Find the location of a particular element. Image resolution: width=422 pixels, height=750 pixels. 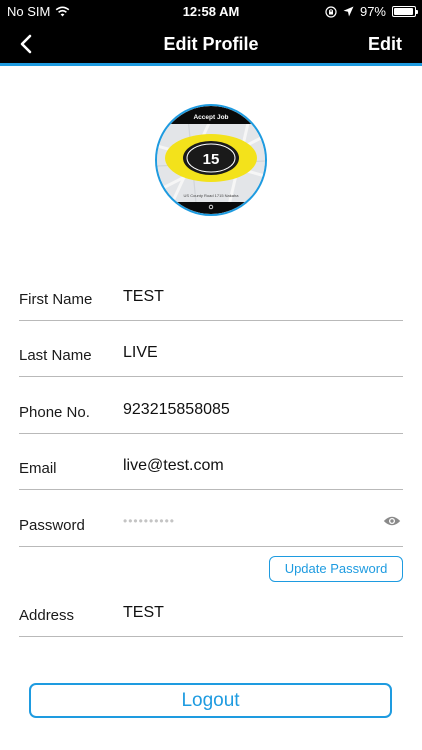

rotation-lock-icon is located at coordinates (331, 11).